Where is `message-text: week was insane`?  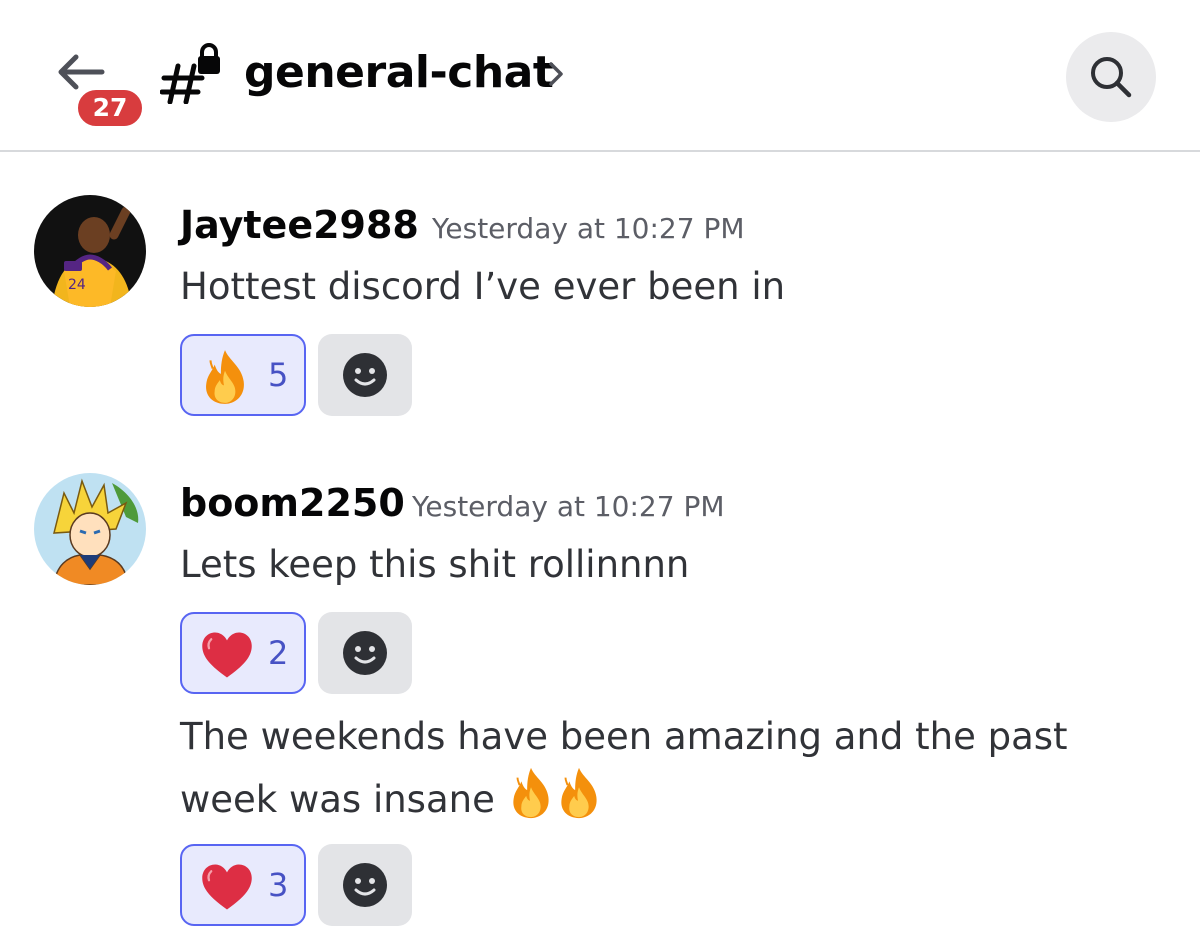
message-text: week was insane is located at coordinates (391, 797).